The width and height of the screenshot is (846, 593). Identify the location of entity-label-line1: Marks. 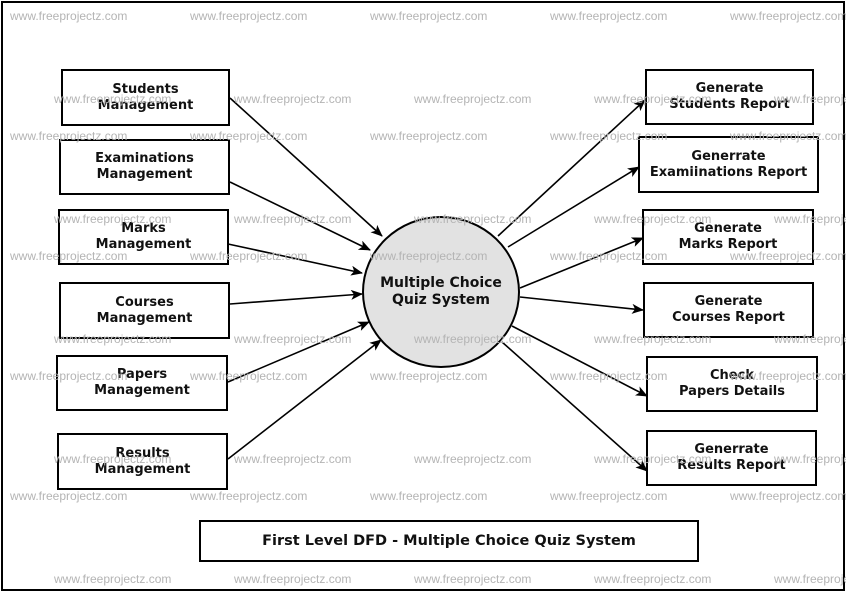
(143, 228).